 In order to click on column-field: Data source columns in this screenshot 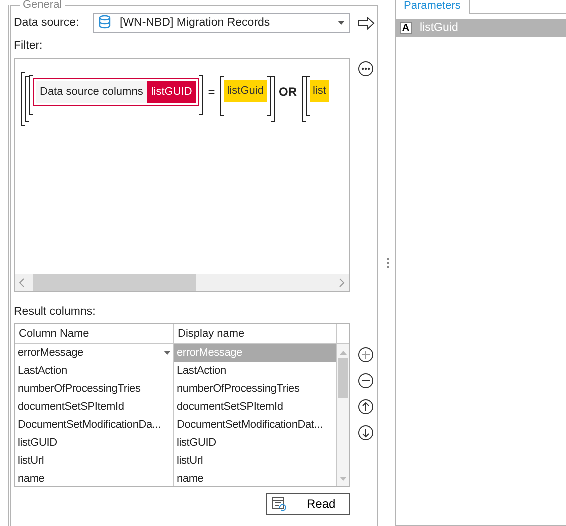, I will do `click(92, 92)`.